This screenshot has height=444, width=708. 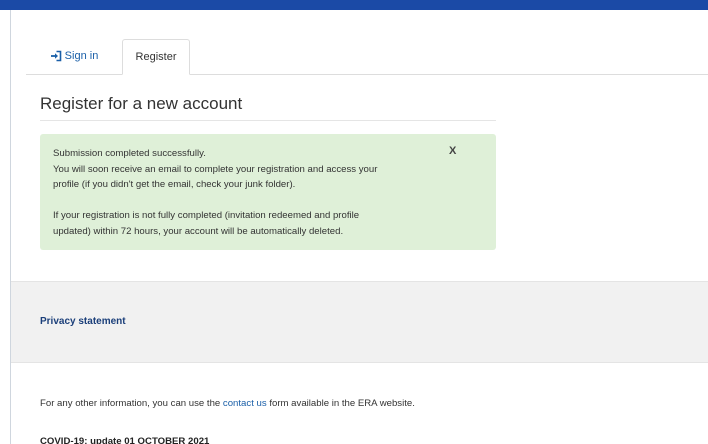 What do you see at coordinates (141, 103) in the screenshot?
I see `page-title: Register for a new account` at bounding box center [141, 103].